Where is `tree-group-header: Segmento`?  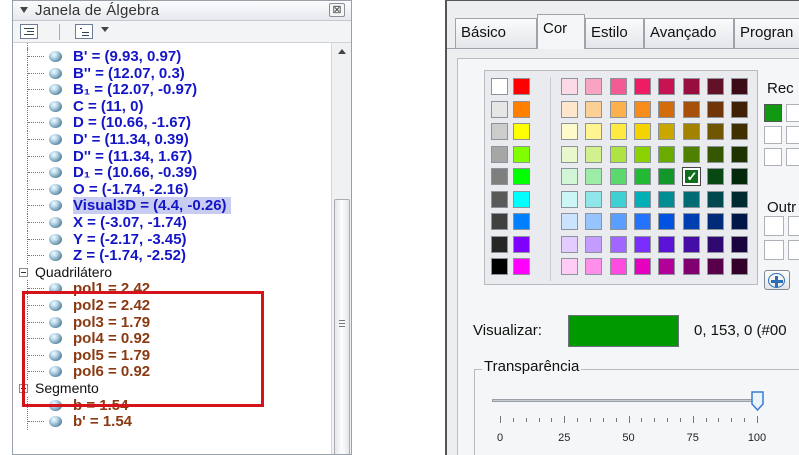 tree-group-header: Segmento is located at coordinates (172, 388).